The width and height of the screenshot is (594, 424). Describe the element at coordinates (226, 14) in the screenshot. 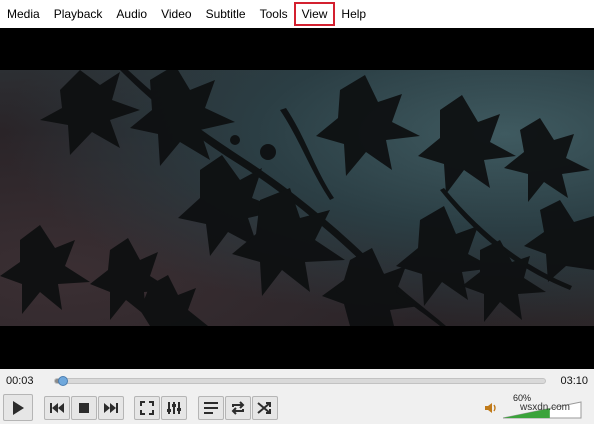

I see `menu-subtitle: Subtitle` at that location.